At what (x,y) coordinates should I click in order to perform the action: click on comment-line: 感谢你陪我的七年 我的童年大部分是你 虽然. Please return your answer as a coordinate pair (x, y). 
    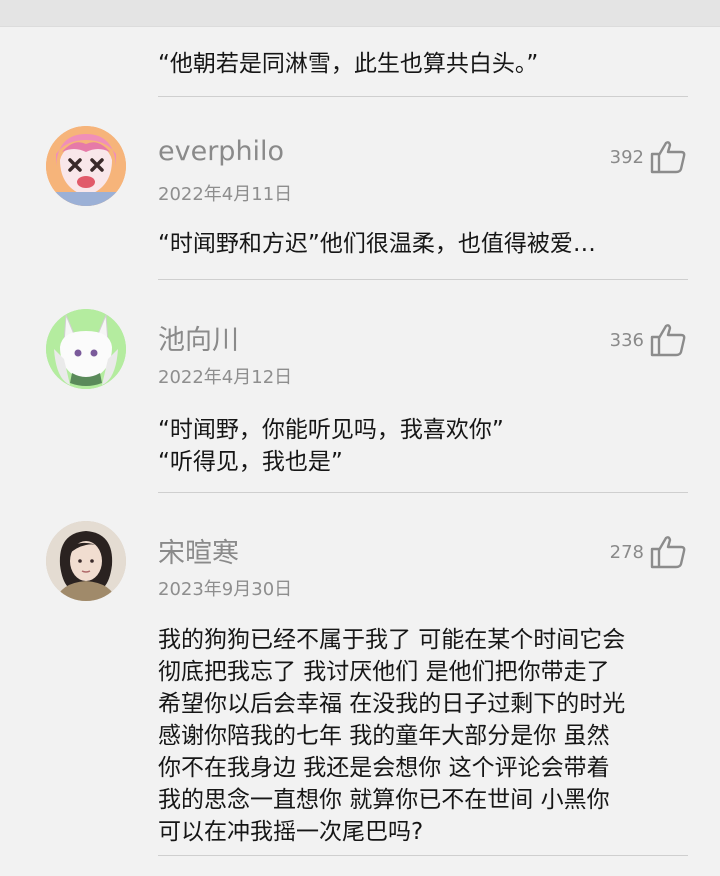
    Looking at the image, I should click on (384, 736).